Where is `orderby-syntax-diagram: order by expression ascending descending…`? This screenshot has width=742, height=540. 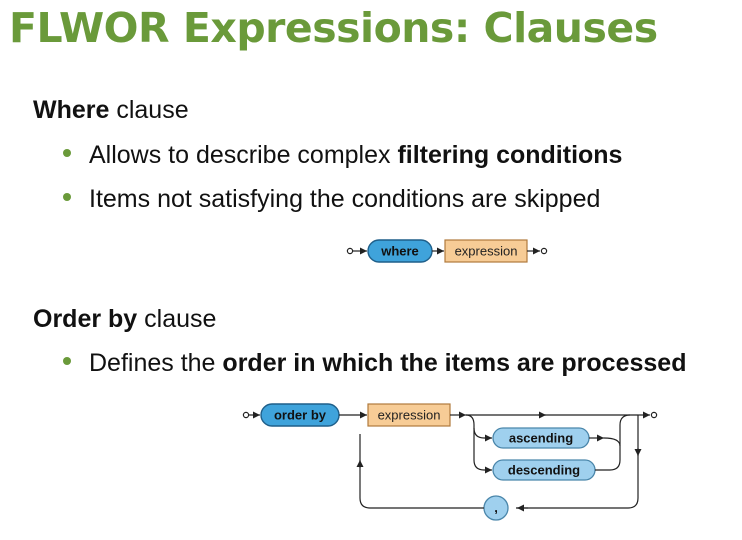
orderby-syntax-diagram: order by expression ascending descending… is located at coordinates (450, 462).